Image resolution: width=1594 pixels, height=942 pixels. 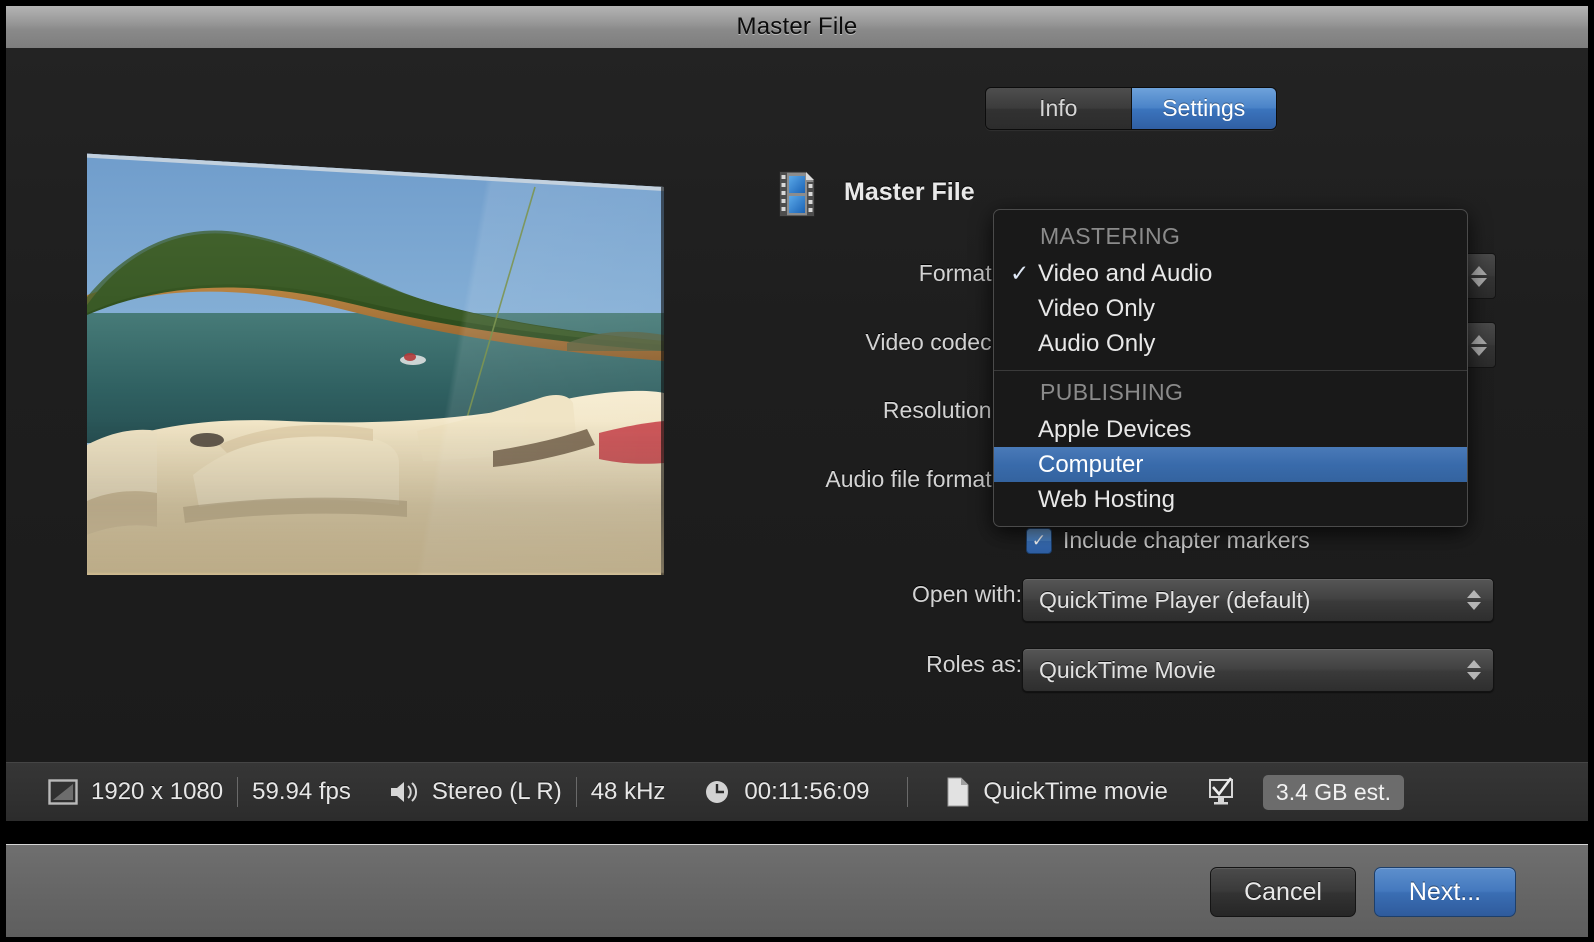 I want to click on window-title: Master File, so click(x=797, y=26).